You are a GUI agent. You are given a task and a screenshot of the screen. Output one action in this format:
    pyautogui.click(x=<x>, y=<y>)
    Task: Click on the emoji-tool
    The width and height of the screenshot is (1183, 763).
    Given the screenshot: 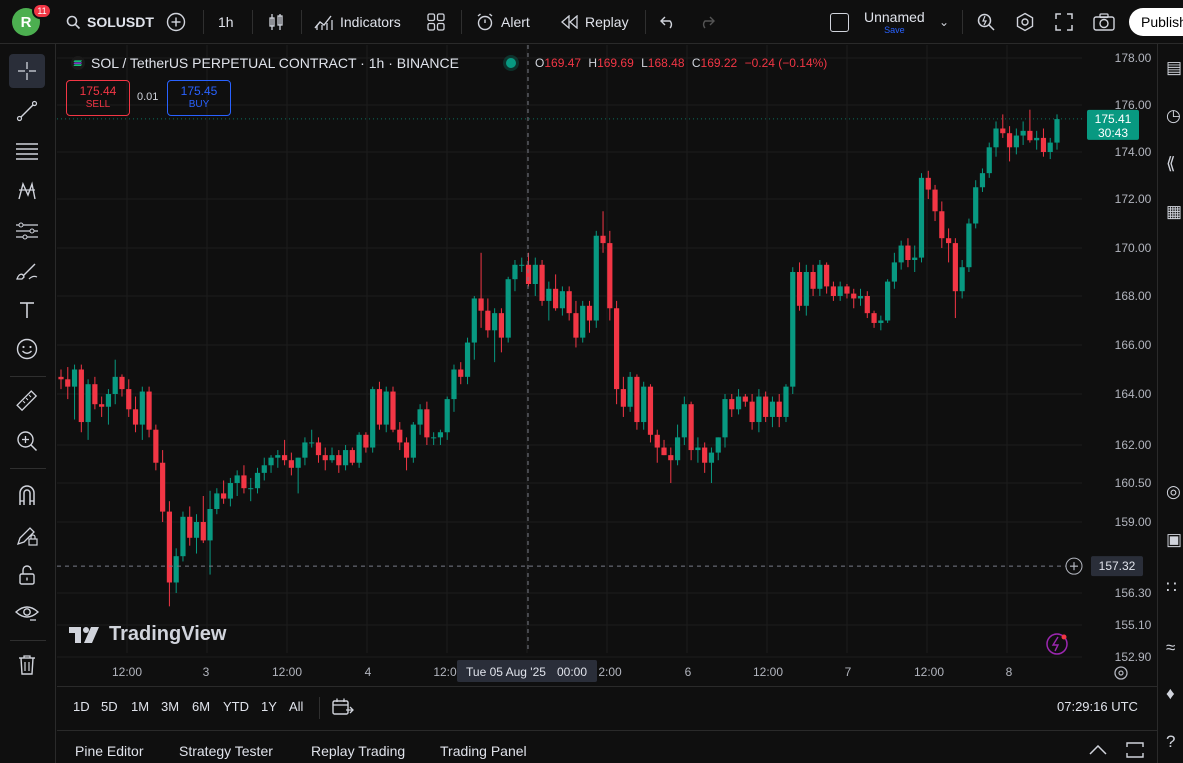 What is the action you would take?
    pyautogui.click(x=27, y=349)
    